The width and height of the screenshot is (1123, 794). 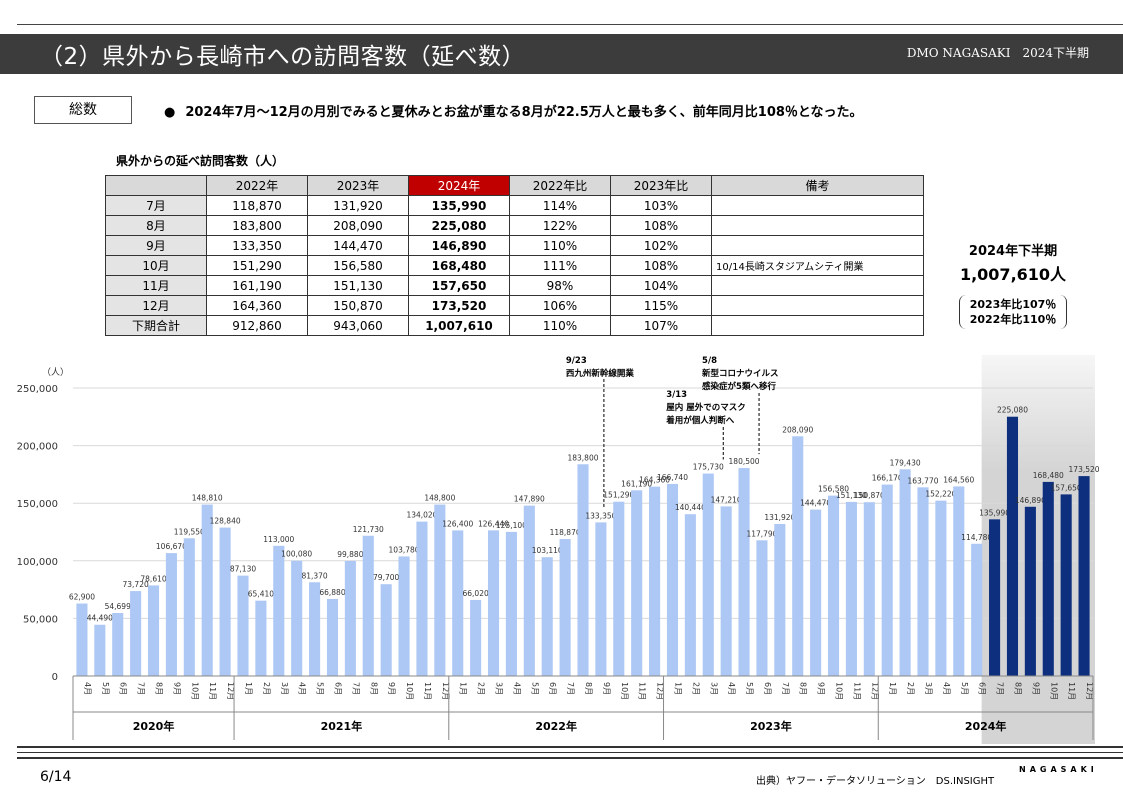 I want to click on year-label: 2024年, so click(x=986, y=726).